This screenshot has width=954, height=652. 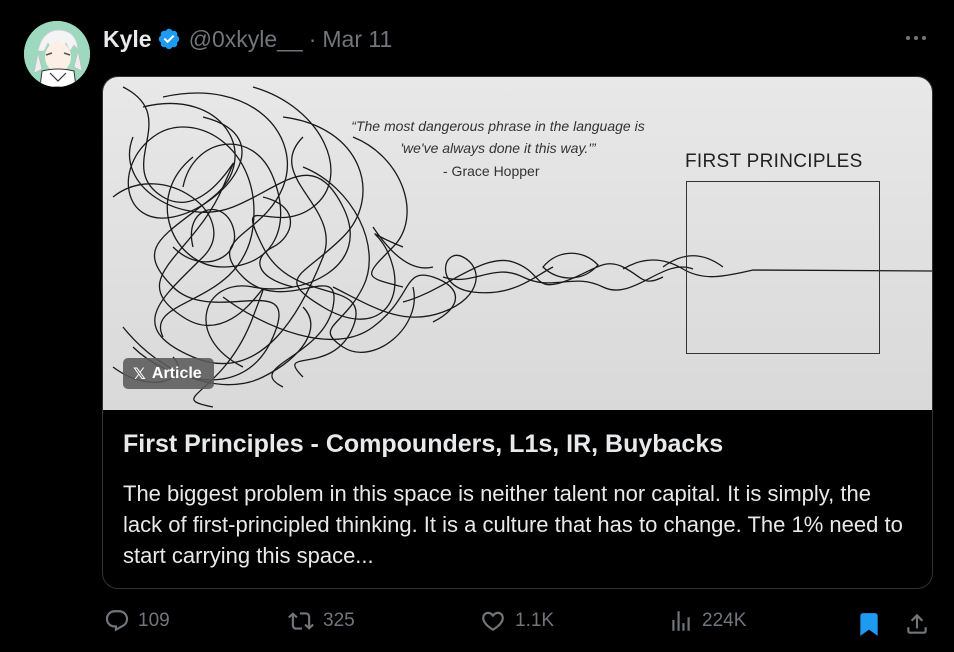 I want to click on views-chart-icon, so click(x=681, y=621).